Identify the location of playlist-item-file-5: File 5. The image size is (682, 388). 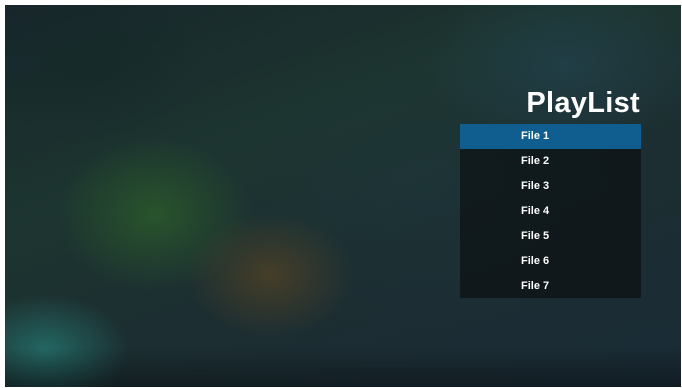
(550, 236).